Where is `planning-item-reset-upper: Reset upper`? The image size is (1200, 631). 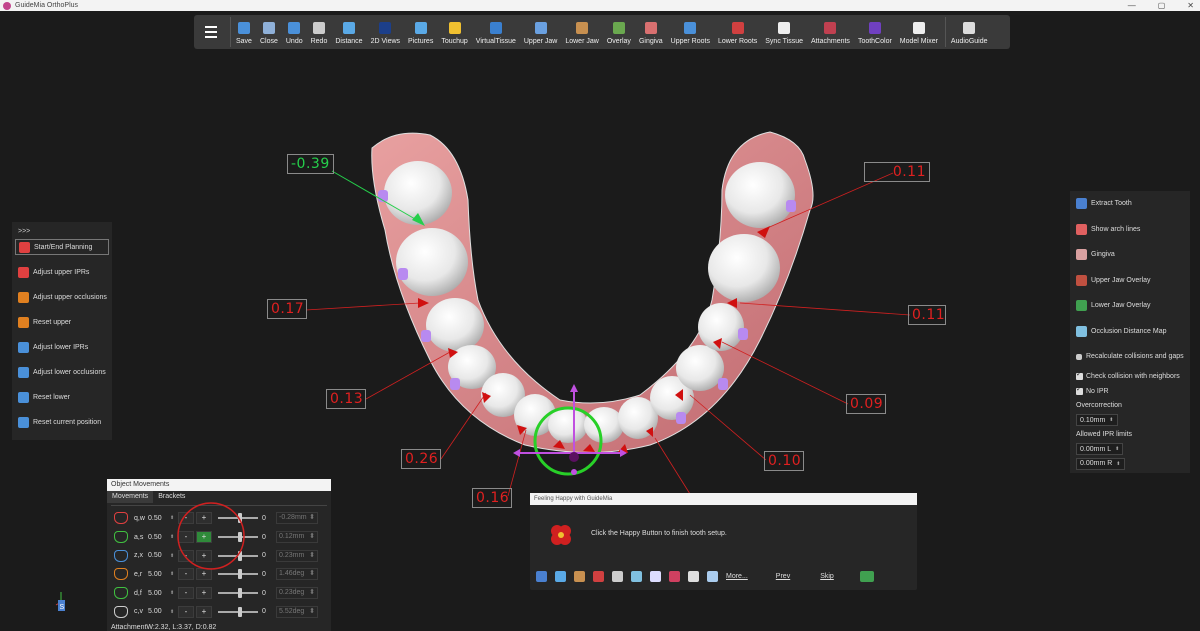
planning-item-reset-upper: Reset upper is located at coordinates (62, 322).